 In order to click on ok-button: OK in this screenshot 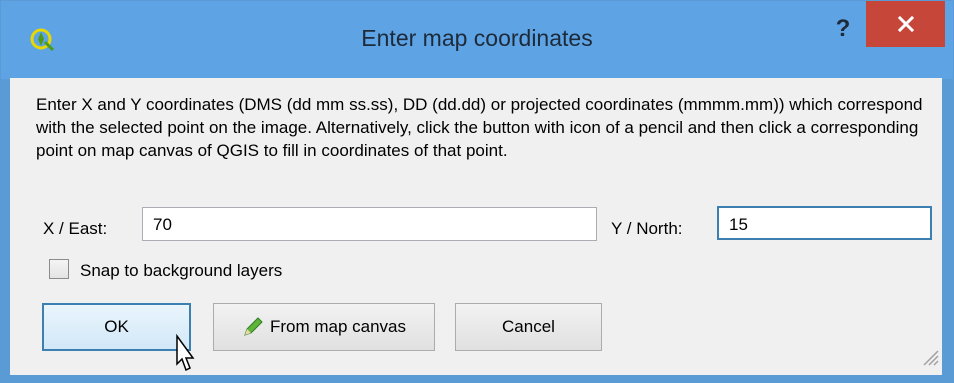, I will do `click(116, 327)`.